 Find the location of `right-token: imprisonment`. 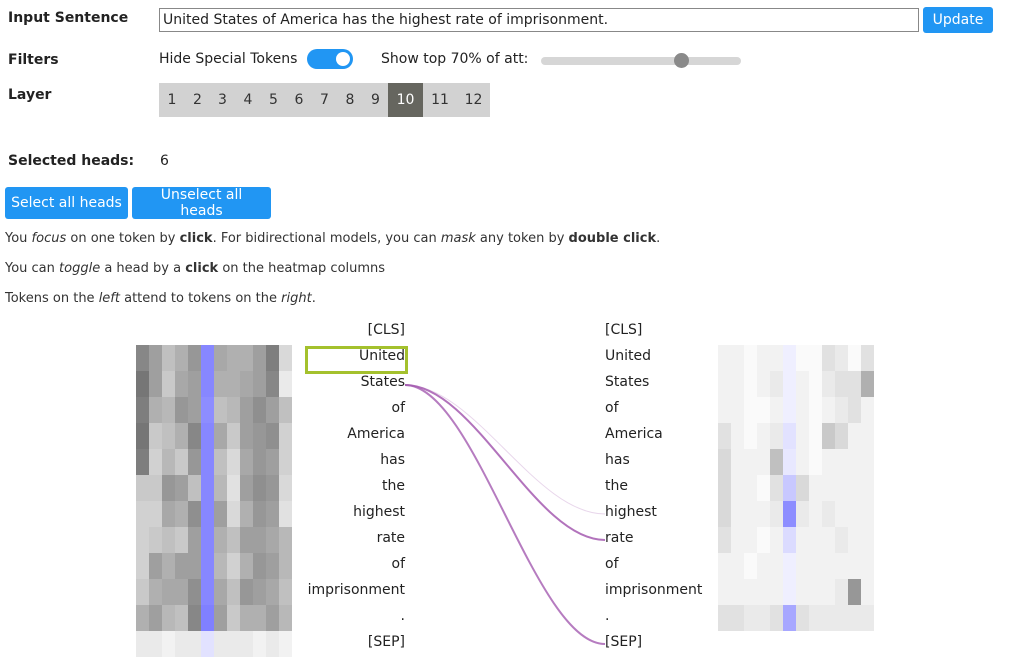

right-token: imprisonment is located at coordinates (653, 590).